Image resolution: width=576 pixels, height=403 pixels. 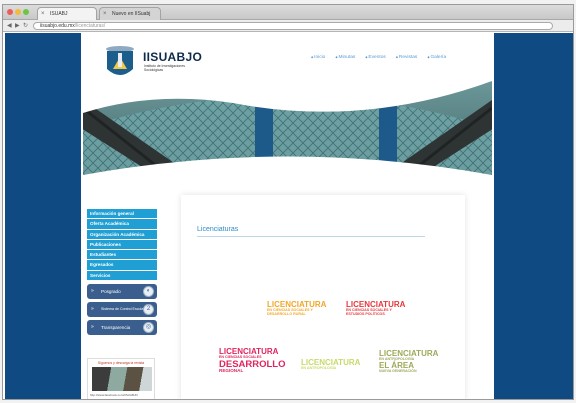 What do you see at coordinates (57, 26) in the screenshot?
I see `url-domain: iisuabjo.edu.mx` at bounding box center [57, 26].